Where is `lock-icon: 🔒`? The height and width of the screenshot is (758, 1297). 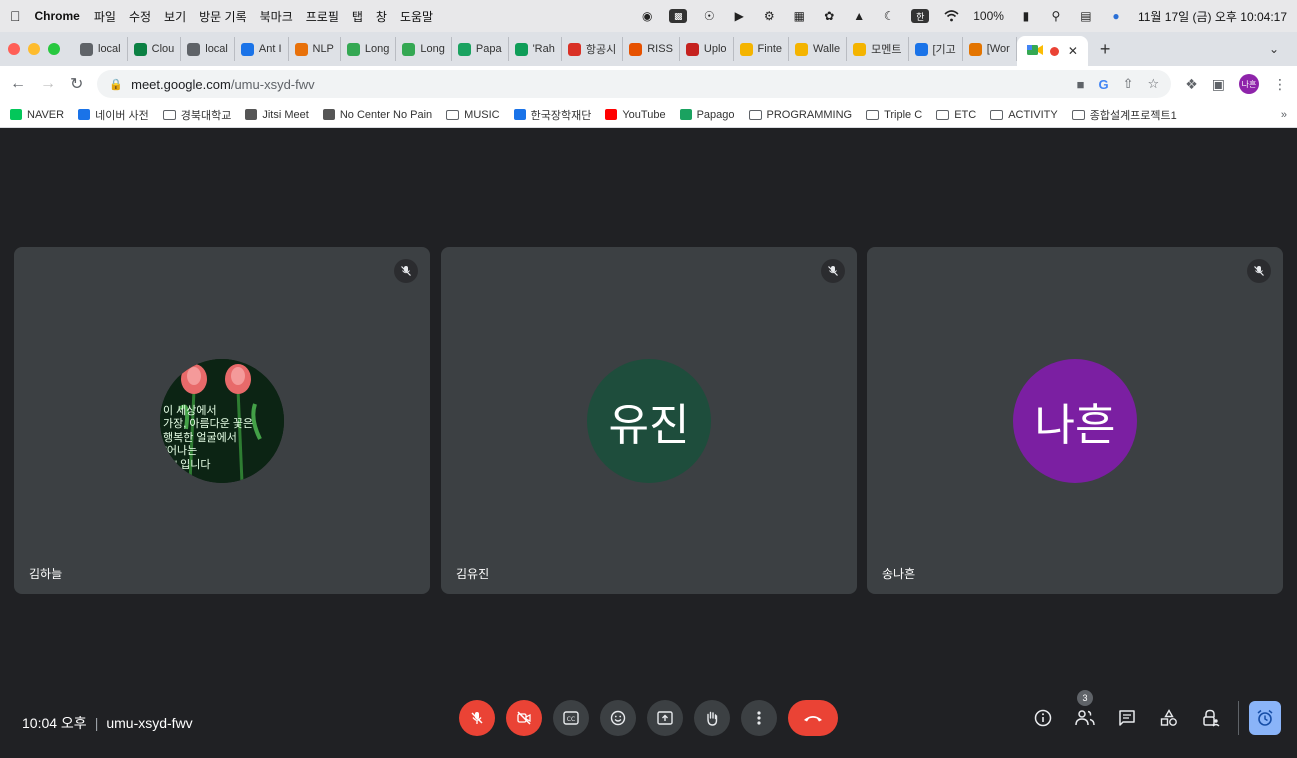 lock-icon: 🔒 is located at coordinates (116, 84).